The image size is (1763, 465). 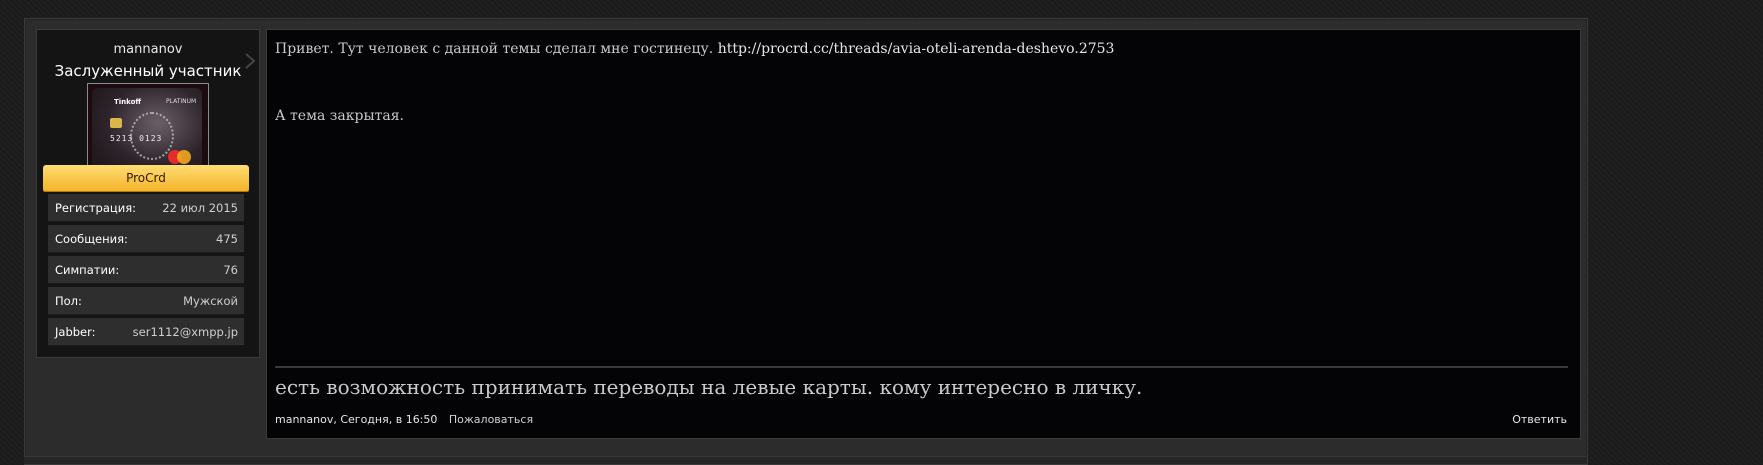 I want to click on bank-card-image: Tinkoff PLATINUM 5213 0123, so click(x=147, y=132).